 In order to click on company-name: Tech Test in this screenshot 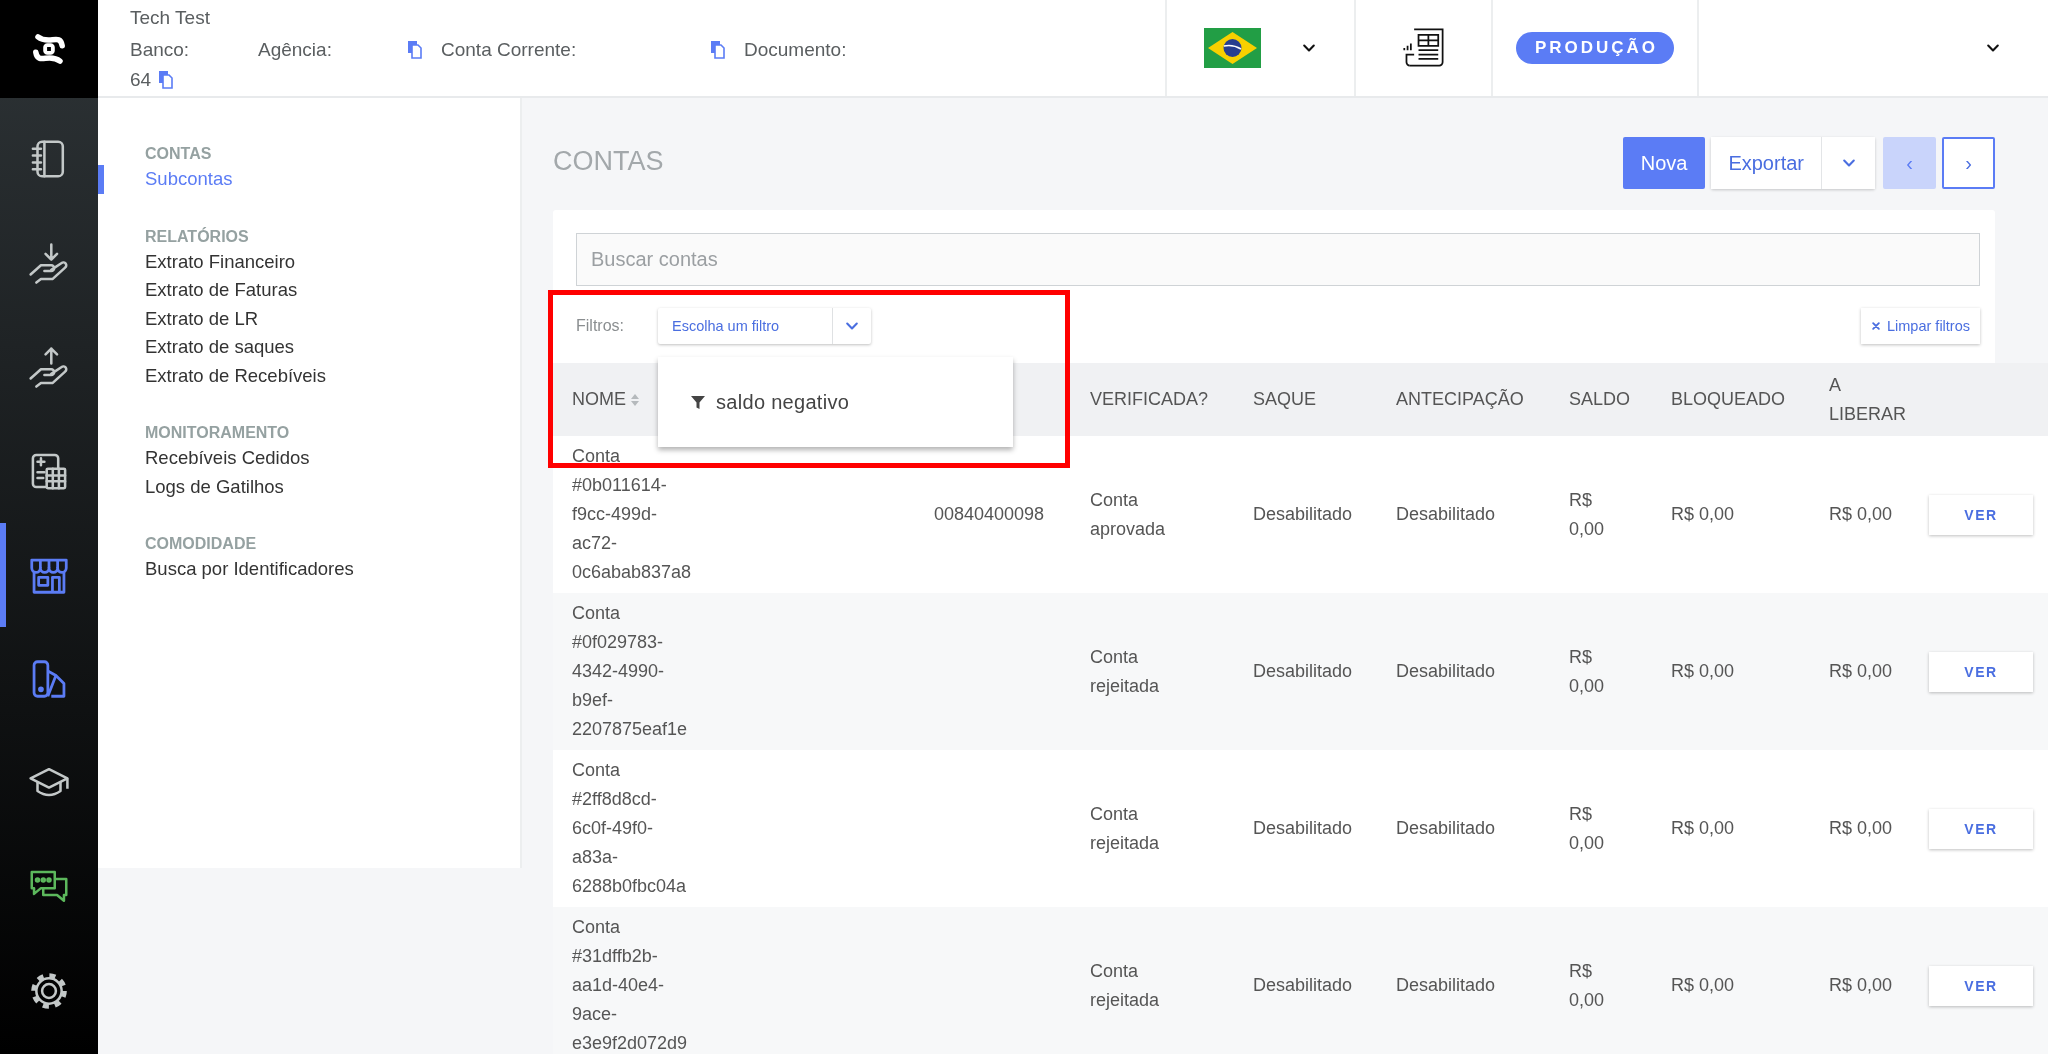, I will do `click(170, 18)`.